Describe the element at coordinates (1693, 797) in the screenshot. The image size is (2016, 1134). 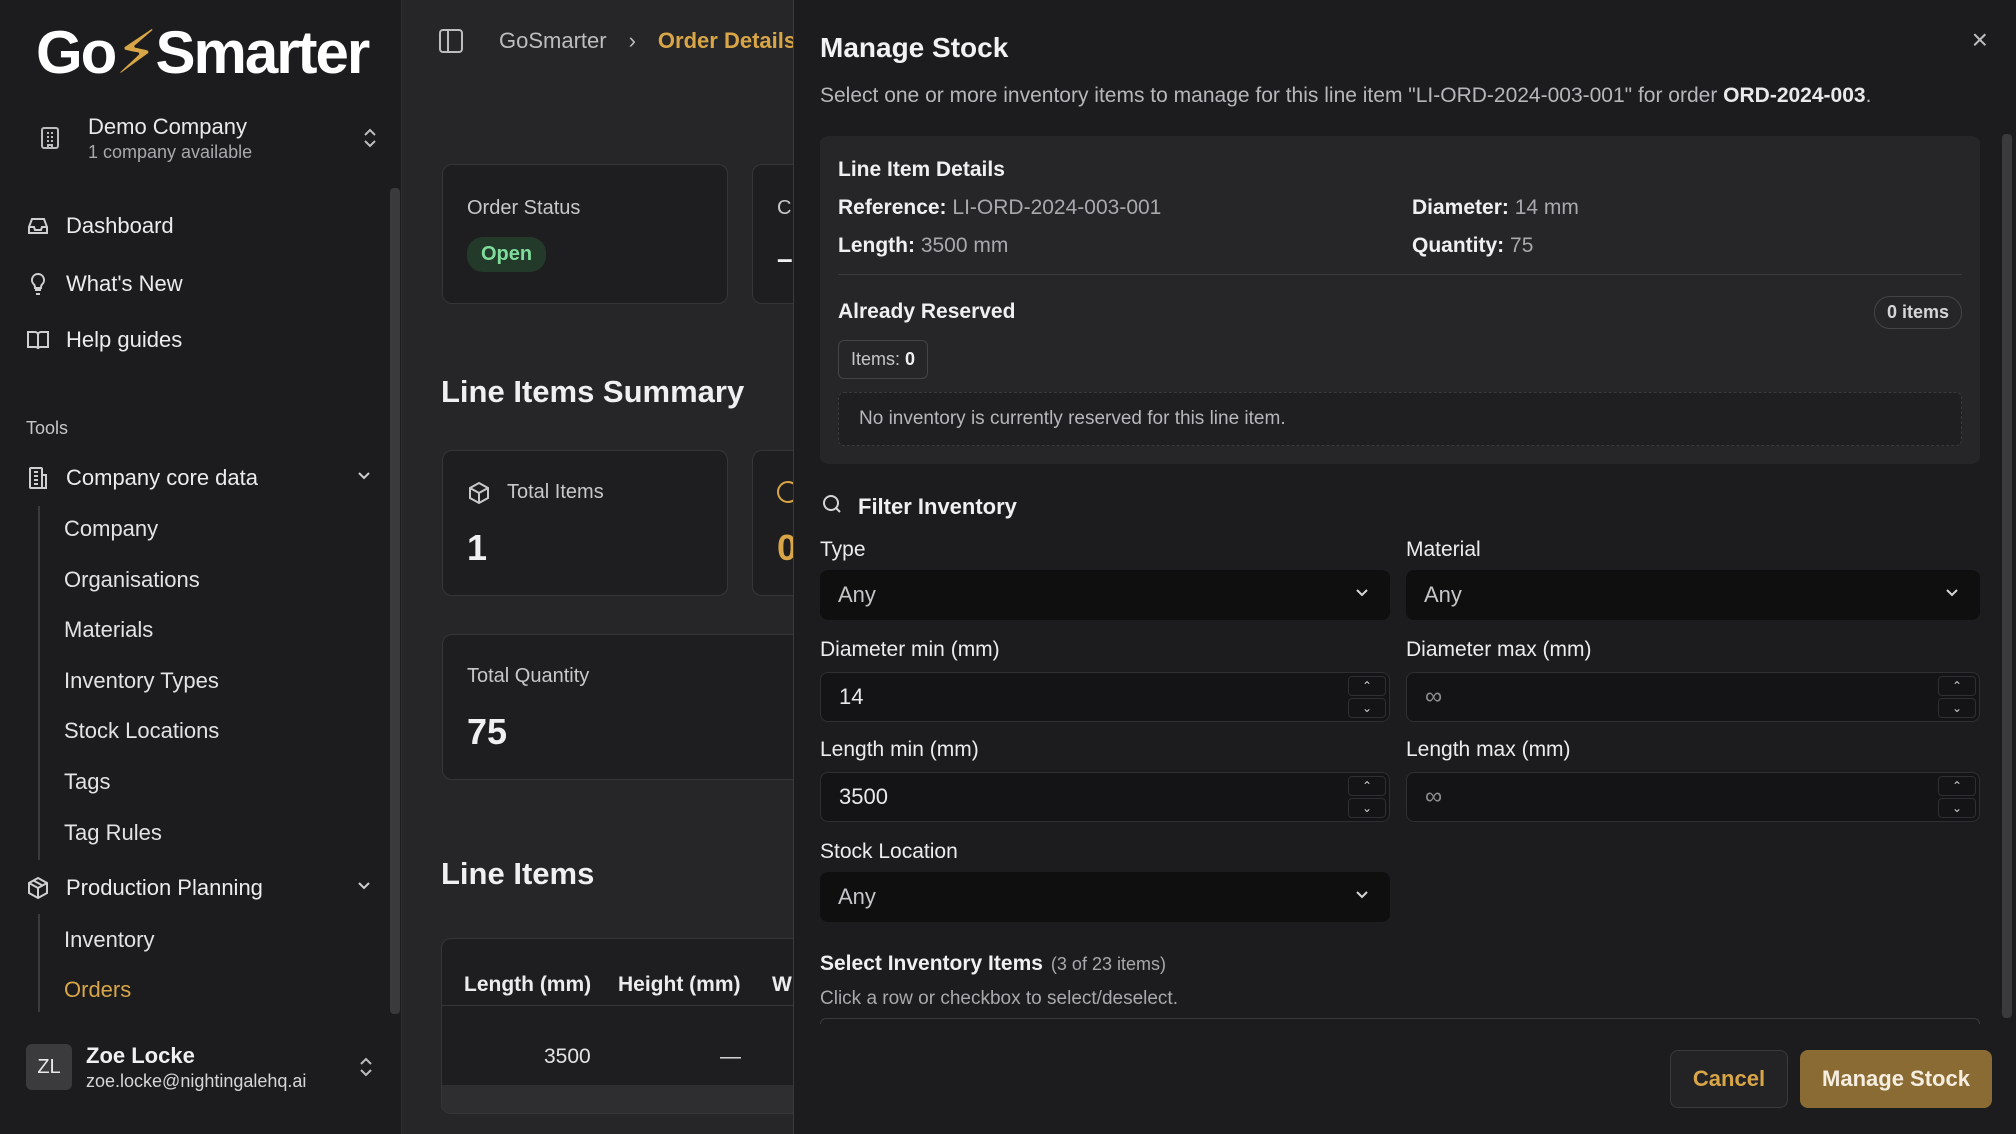
I see `length-max-input: ∞ ⌃ ⌄` at that location.